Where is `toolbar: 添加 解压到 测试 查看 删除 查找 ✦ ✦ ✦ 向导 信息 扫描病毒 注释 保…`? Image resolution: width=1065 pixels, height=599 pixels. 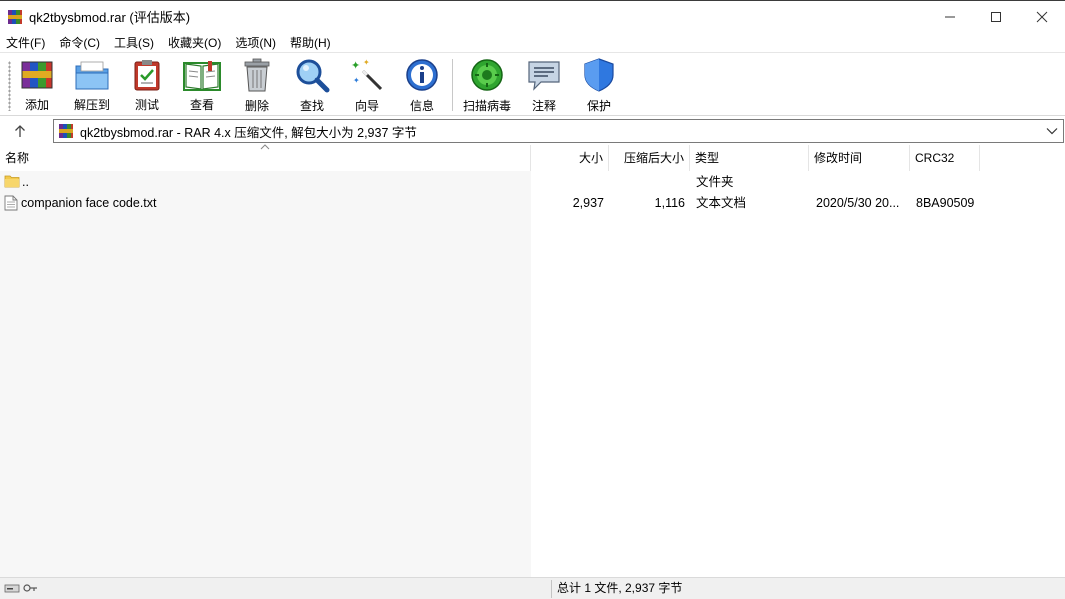
toolbar: 添加 解压到 测试 查看 删除 查找 ✦ ✦ ✦ 向导 信息 扫描病毒 注释 保… is located at coordinates (532, 84).